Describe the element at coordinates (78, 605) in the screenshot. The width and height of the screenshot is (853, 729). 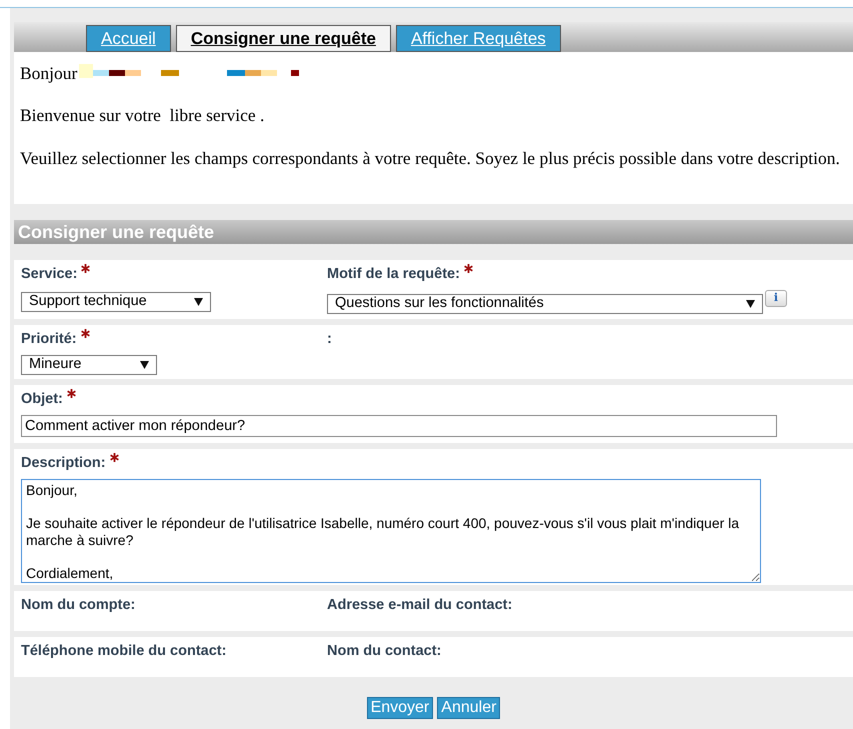
I see `field-label: Nom du compte:` at that location.